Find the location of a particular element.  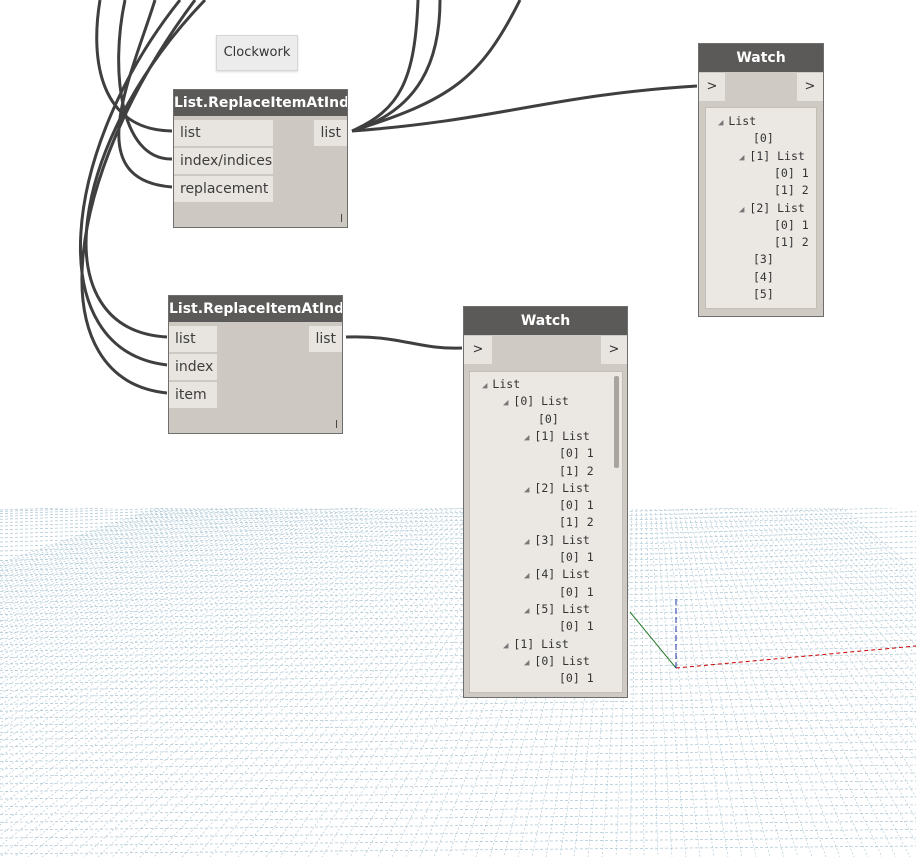

axis-gizmo is located at coordinates (772, 633).